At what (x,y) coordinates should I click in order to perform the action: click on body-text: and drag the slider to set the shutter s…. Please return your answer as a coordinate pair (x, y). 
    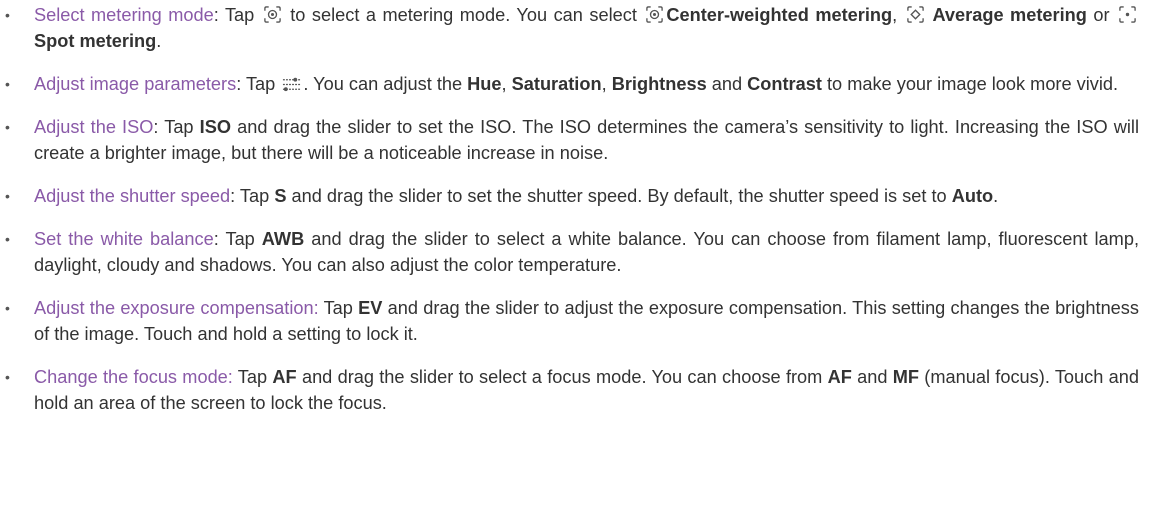
    Looking at the image, I should click on (619, 196).